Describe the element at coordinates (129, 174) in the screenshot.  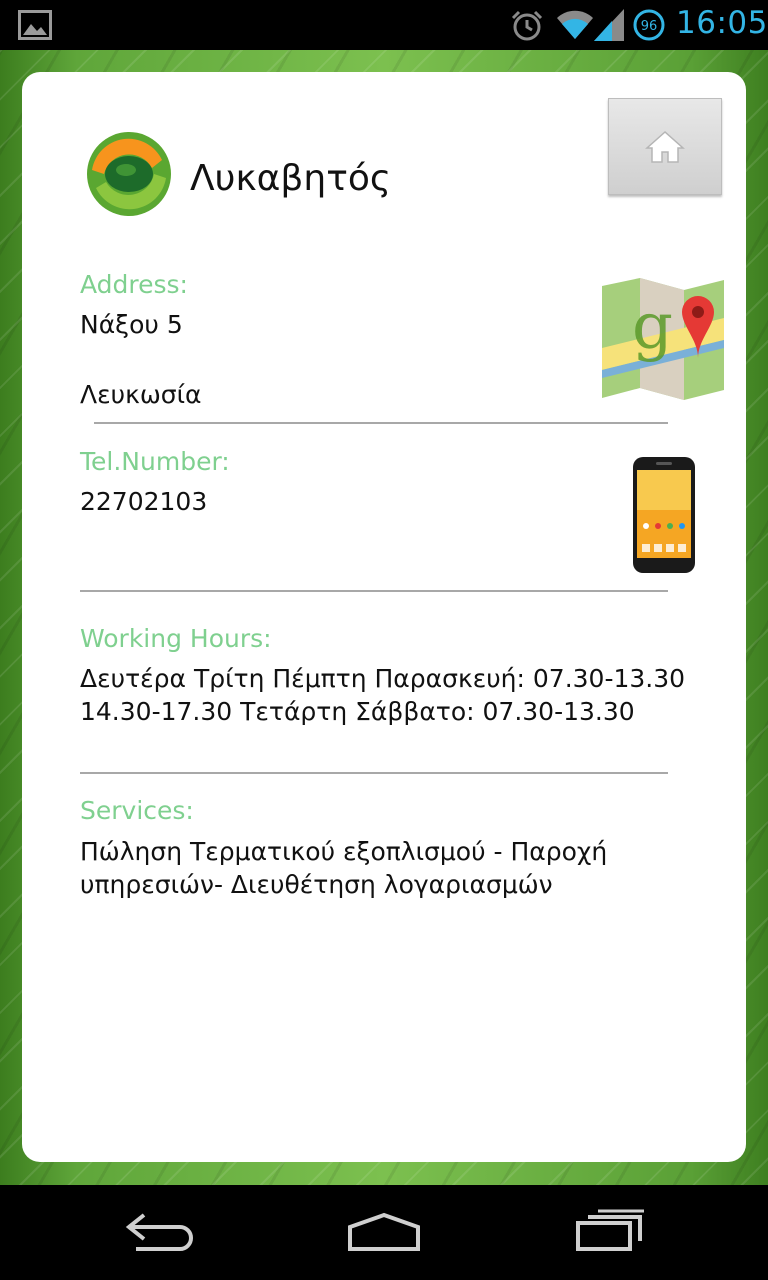
I see `brand-logo` at that location.